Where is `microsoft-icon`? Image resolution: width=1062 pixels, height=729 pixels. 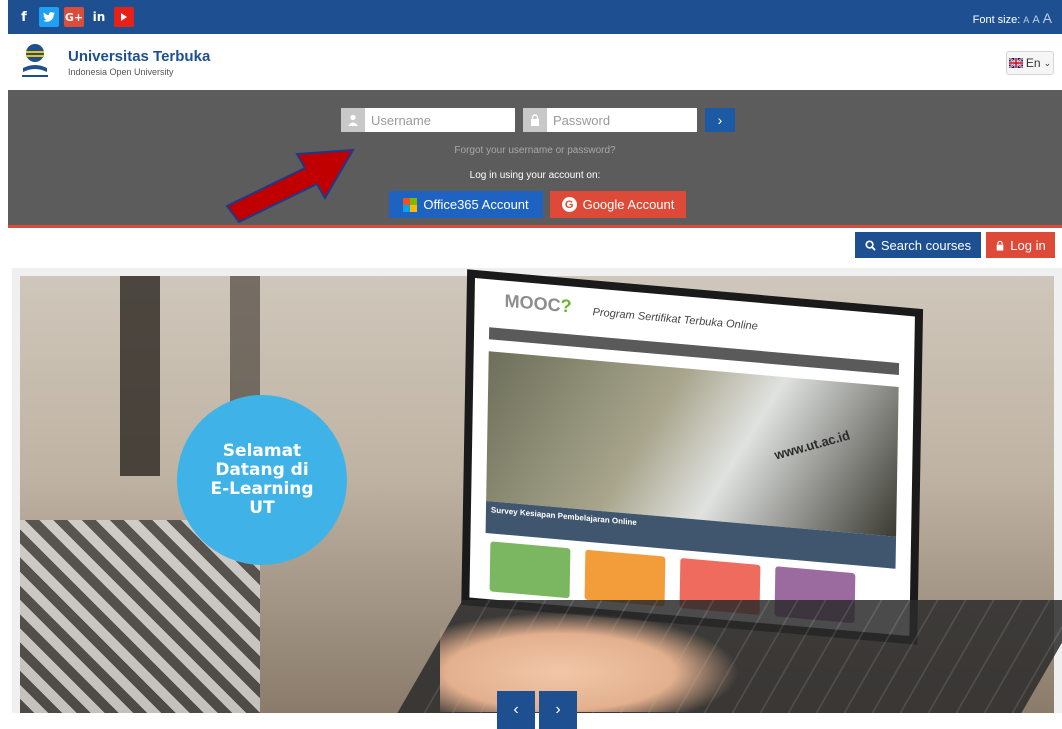
microsoft-icon is located at coordinates (410, 204).